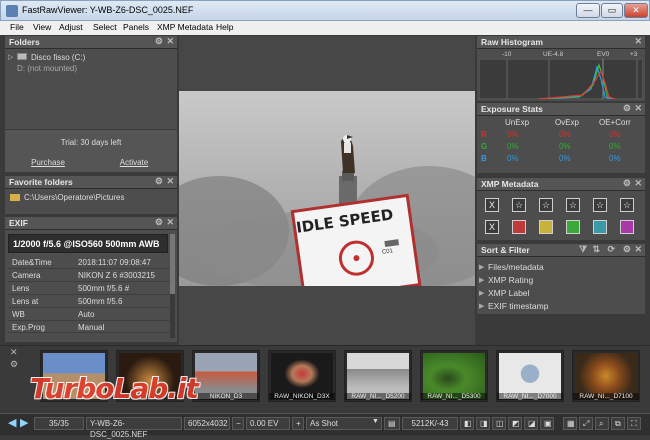  What do you see at coordinates (600, 205) in the screenshot?
I see `star-4-button: ☆` at bounding box center [600, 205].